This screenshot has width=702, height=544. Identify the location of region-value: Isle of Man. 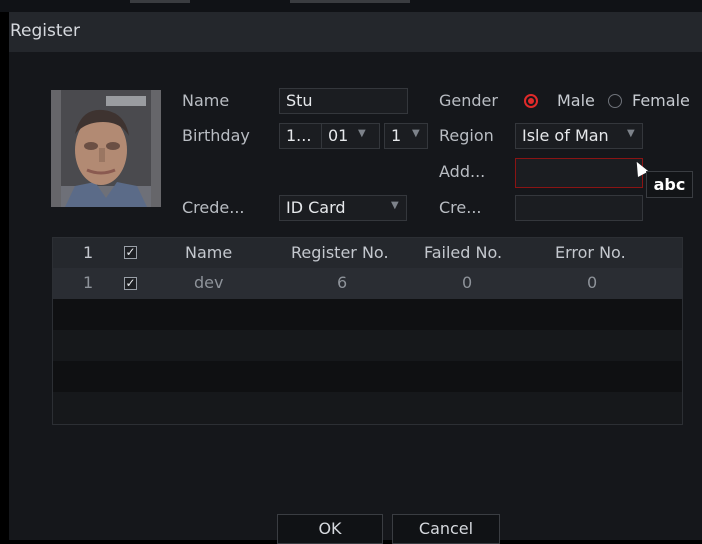
(565, 135).